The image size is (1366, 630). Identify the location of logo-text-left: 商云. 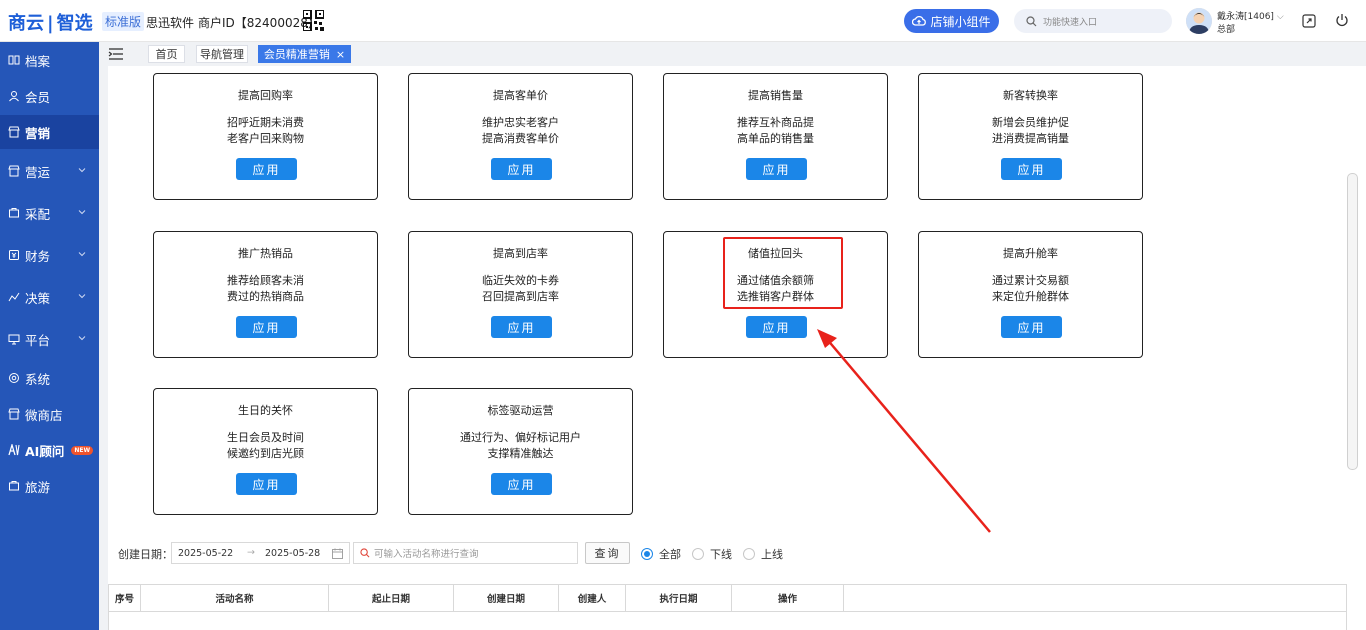
(26, 23).